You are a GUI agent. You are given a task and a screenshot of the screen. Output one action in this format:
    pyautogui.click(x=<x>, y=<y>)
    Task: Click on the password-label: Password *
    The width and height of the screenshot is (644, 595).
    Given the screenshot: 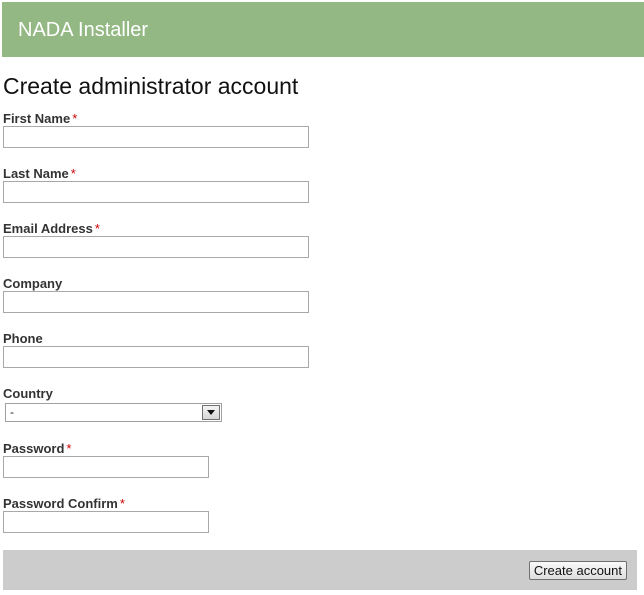 What is the action you would take?
    pyautogui.click(x=37, y=449)
    